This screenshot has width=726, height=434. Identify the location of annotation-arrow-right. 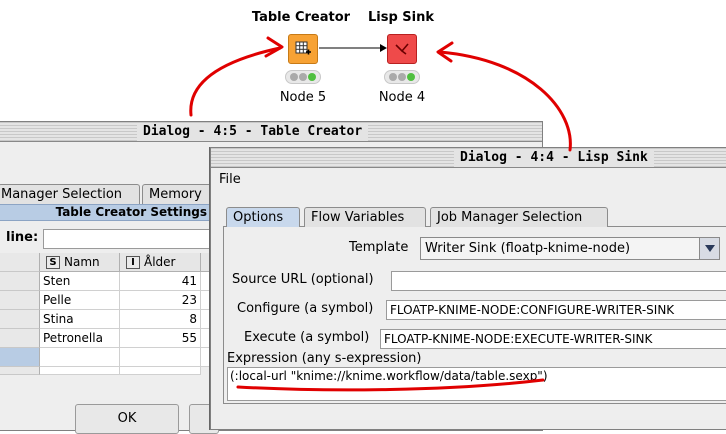
(505, 101).